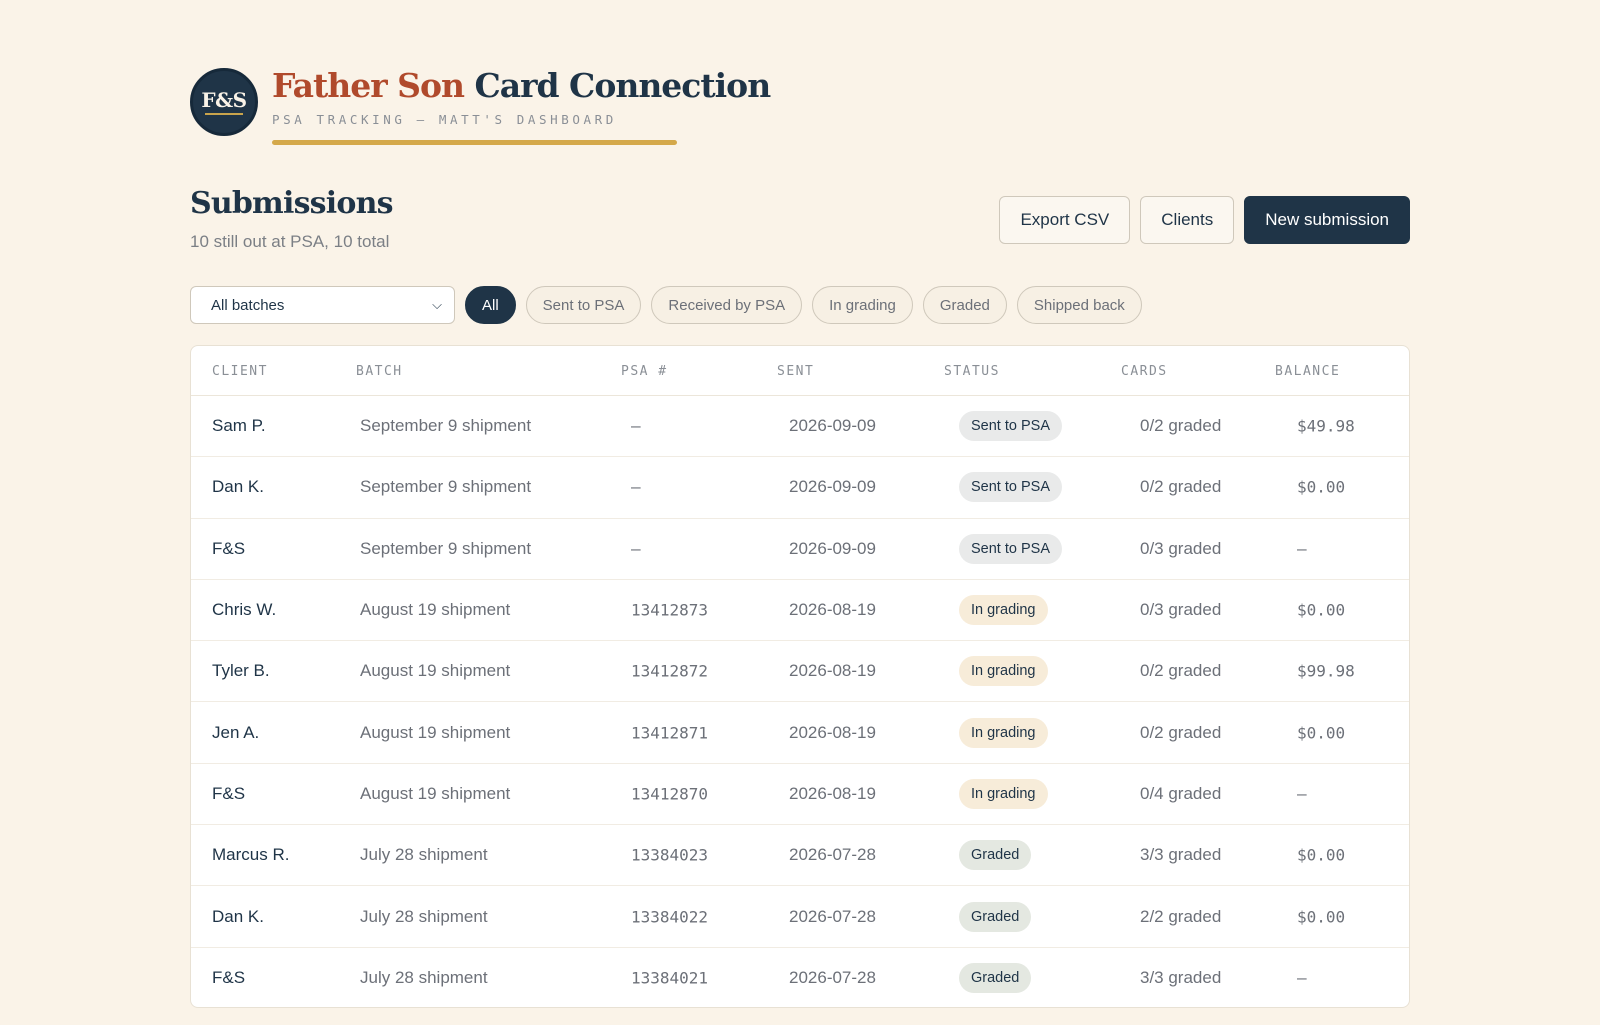 This screenshot has width=1600, height=1025. Describe the element at coordinates (444, 119) in the screenshot. I see `brand-subtitle: PSA TRACKING — MATT'S DASHBOARD` at that location.